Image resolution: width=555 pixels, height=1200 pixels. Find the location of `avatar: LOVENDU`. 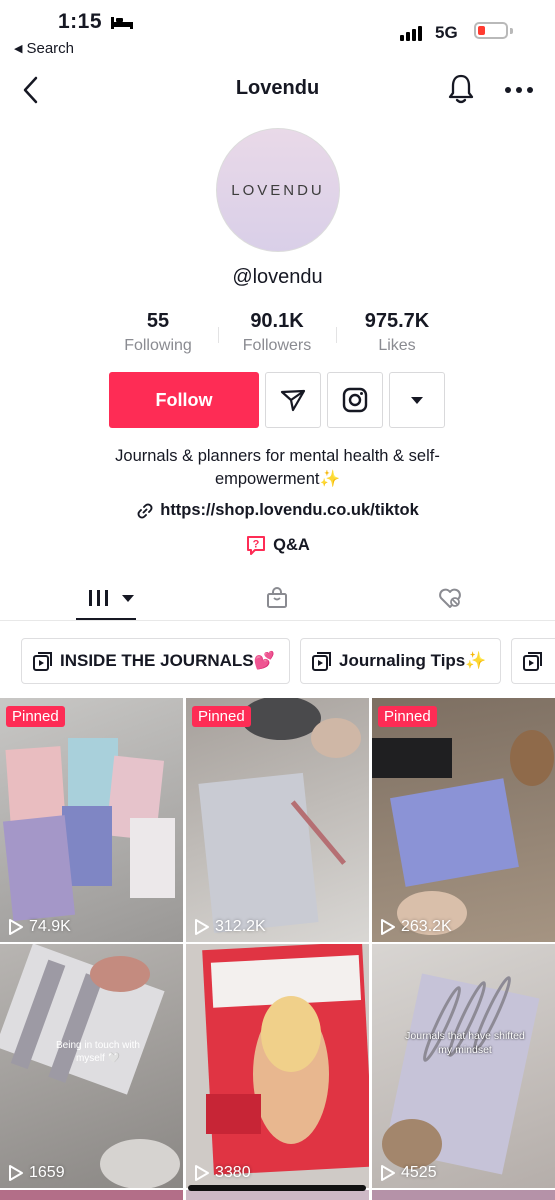

avatar: LOVENDU is located at coordinates (278, 190).